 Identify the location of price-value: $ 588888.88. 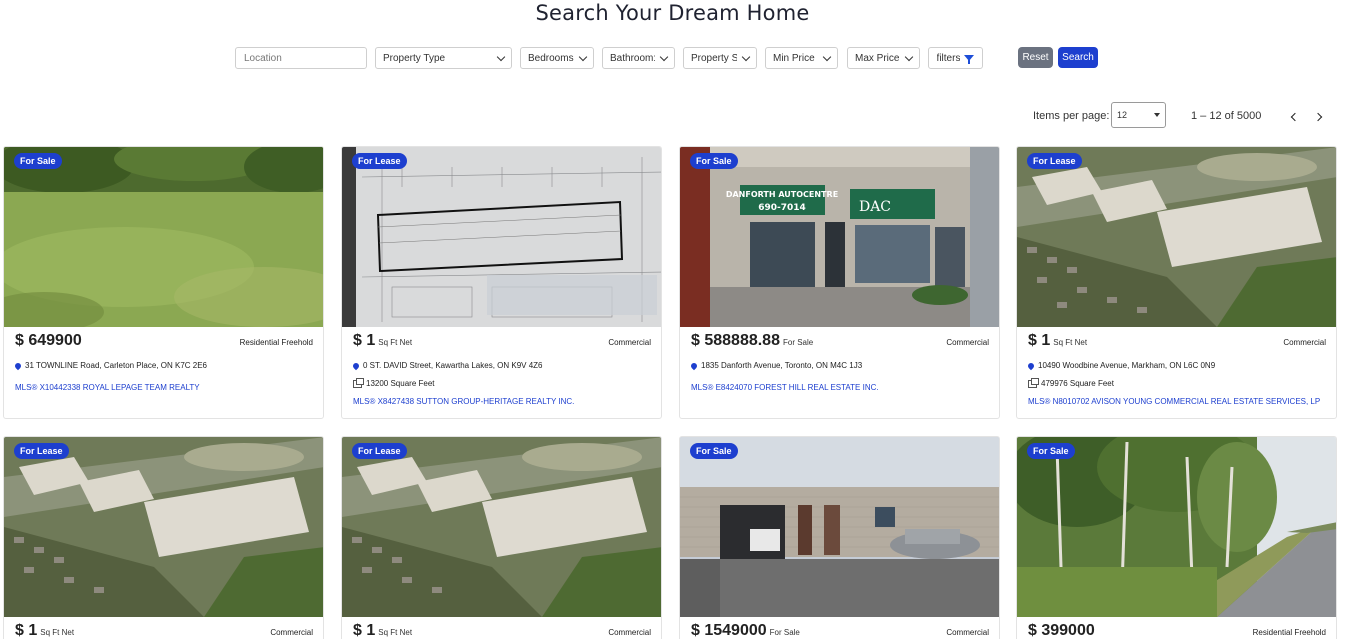
(735, 340).